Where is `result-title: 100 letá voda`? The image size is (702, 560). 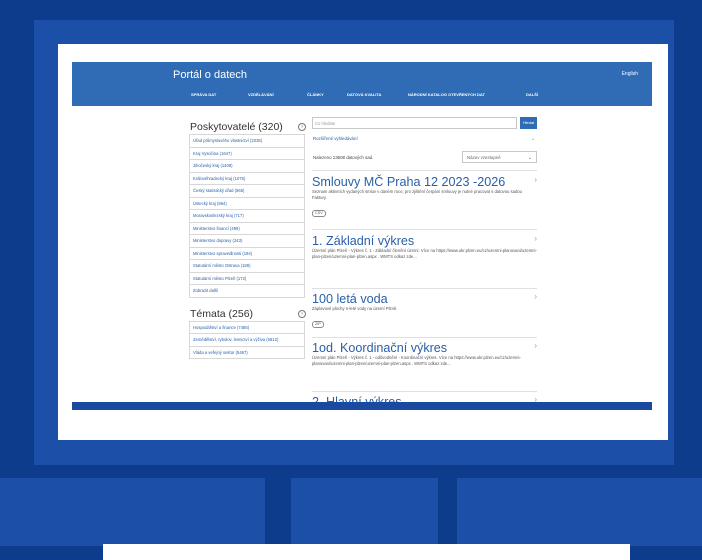 result-title: 100 letá voda is located at coordinates (424, 299).